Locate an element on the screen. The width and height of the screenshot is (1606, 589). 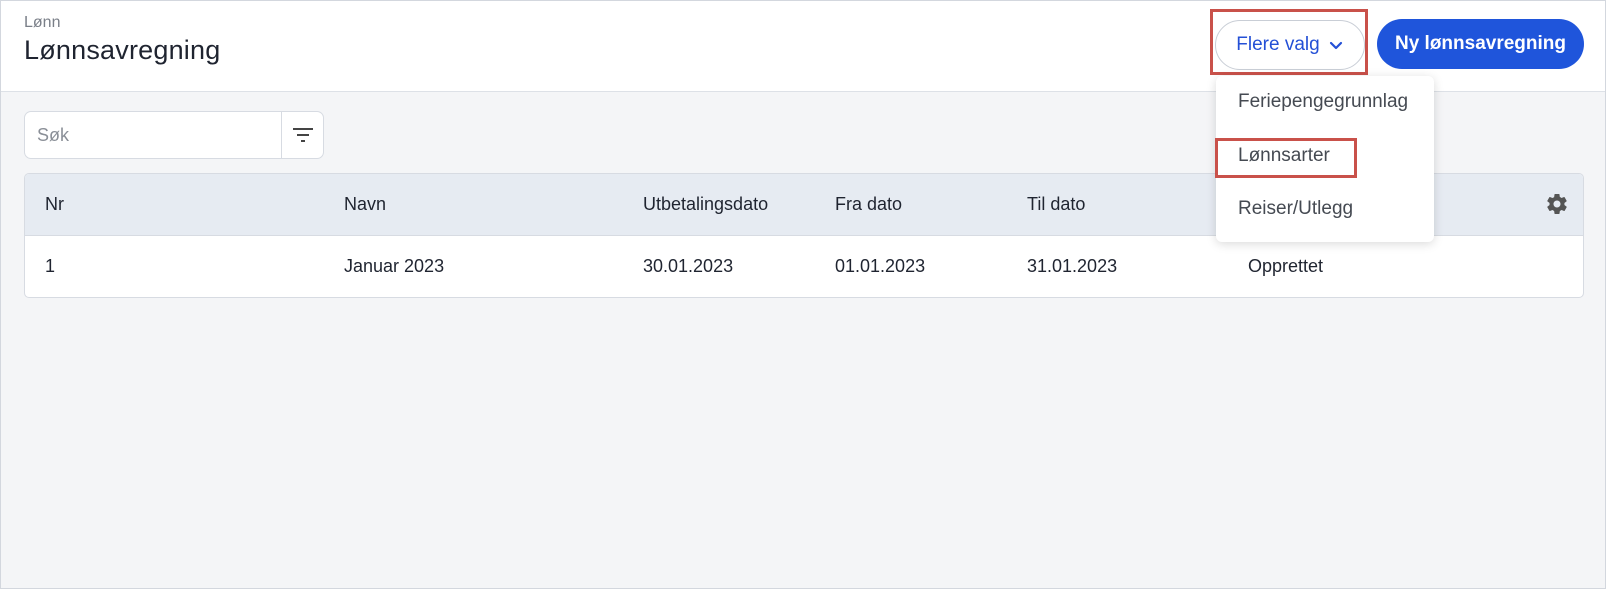
more-options-button: Flere valg is located at coordinates (1290, 45).